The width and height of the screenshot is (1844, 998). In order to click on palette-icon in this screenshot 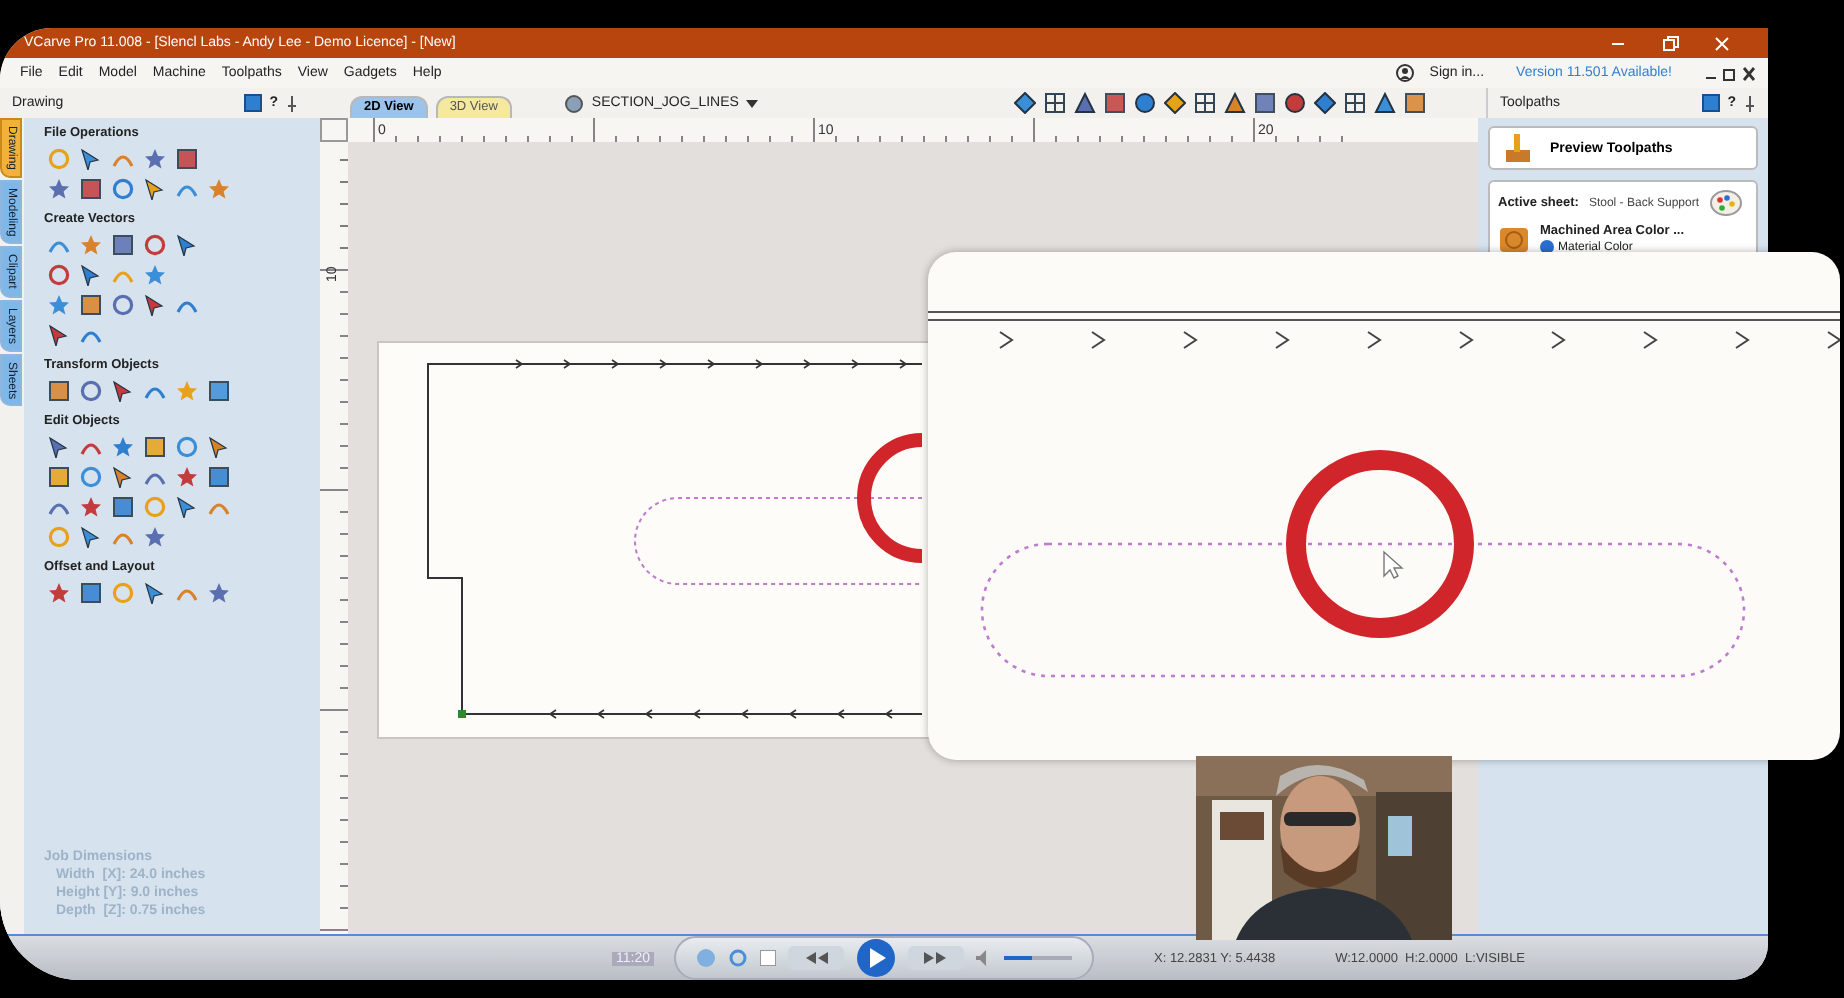, I will do `click(1725, 203)`.